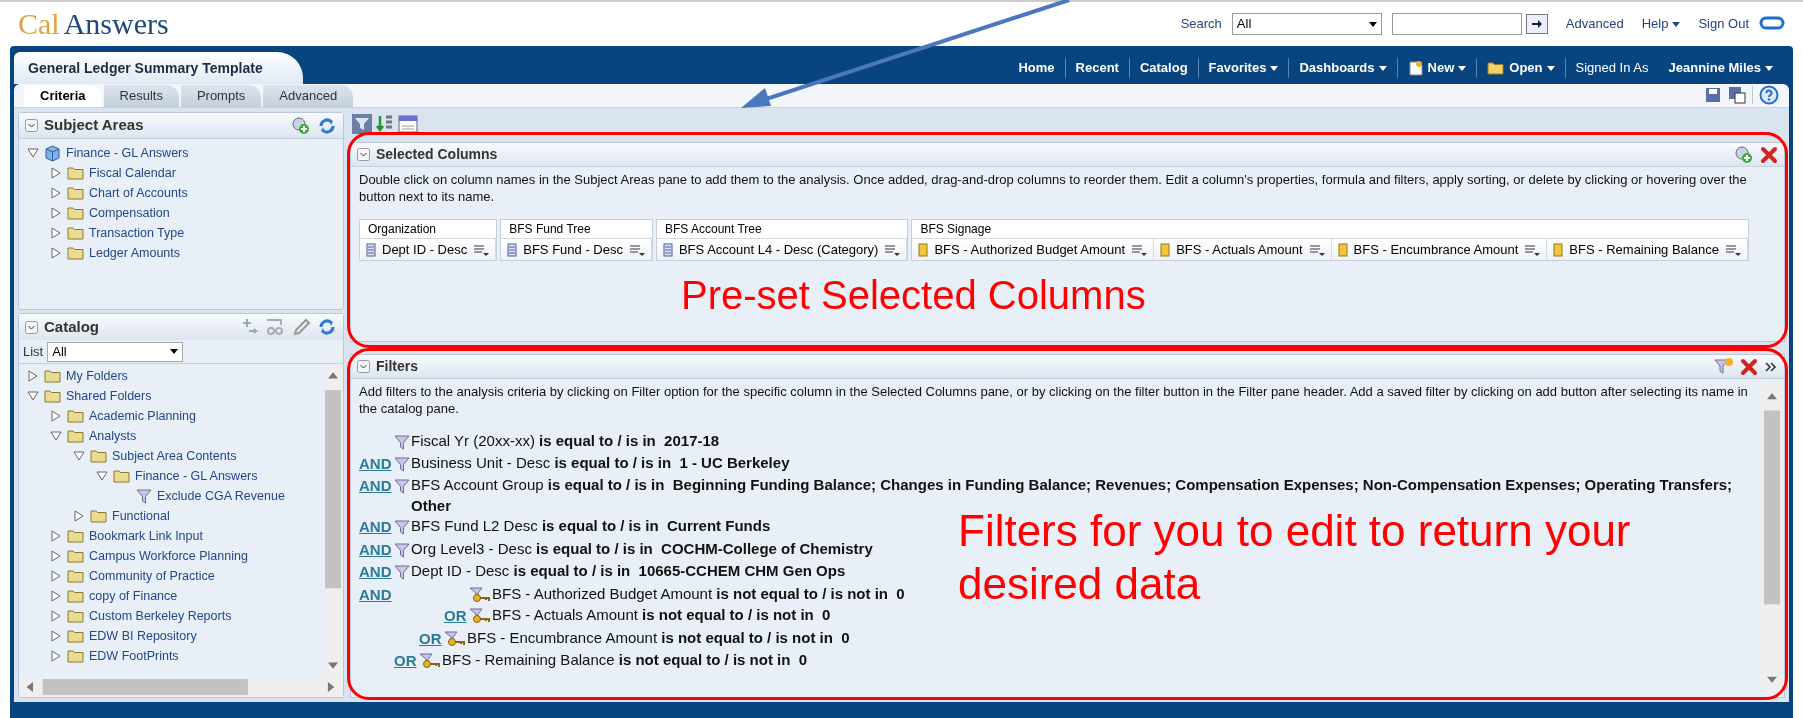  What do you see at coordinates (1714, 68) in the screenshot?
I see `user-menu: Jeannine Miles` at bounding box center [1714, 68].